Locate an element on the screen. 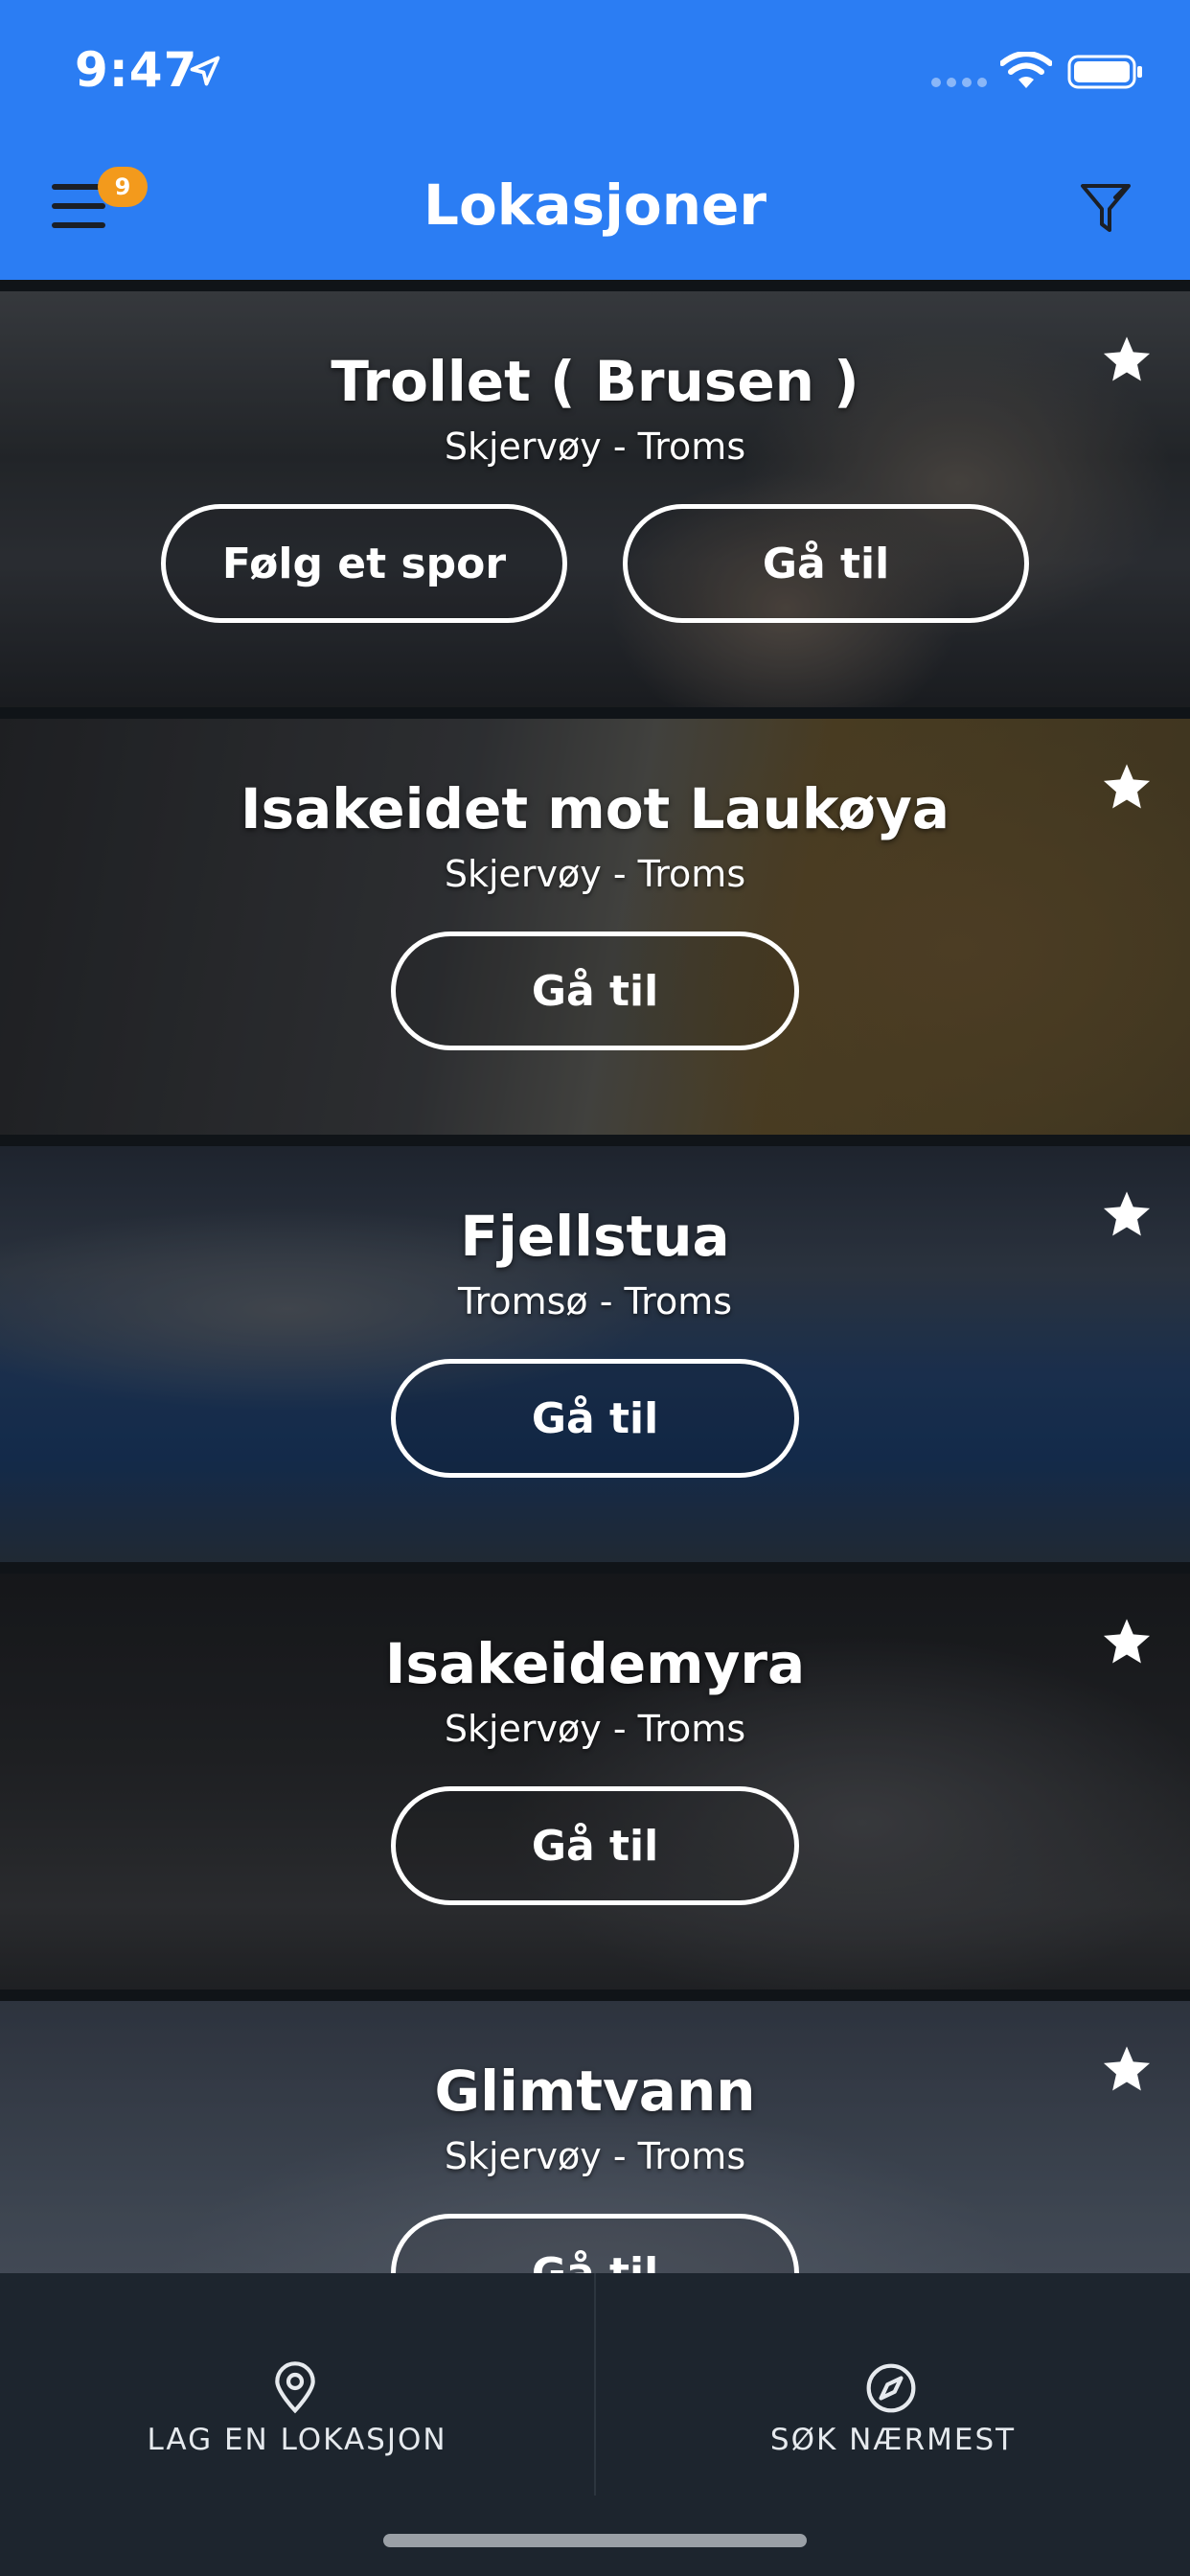 This screenshot has width=1190, height=2576. location-title: Glimtvann is located at coordinates (595, 2091).